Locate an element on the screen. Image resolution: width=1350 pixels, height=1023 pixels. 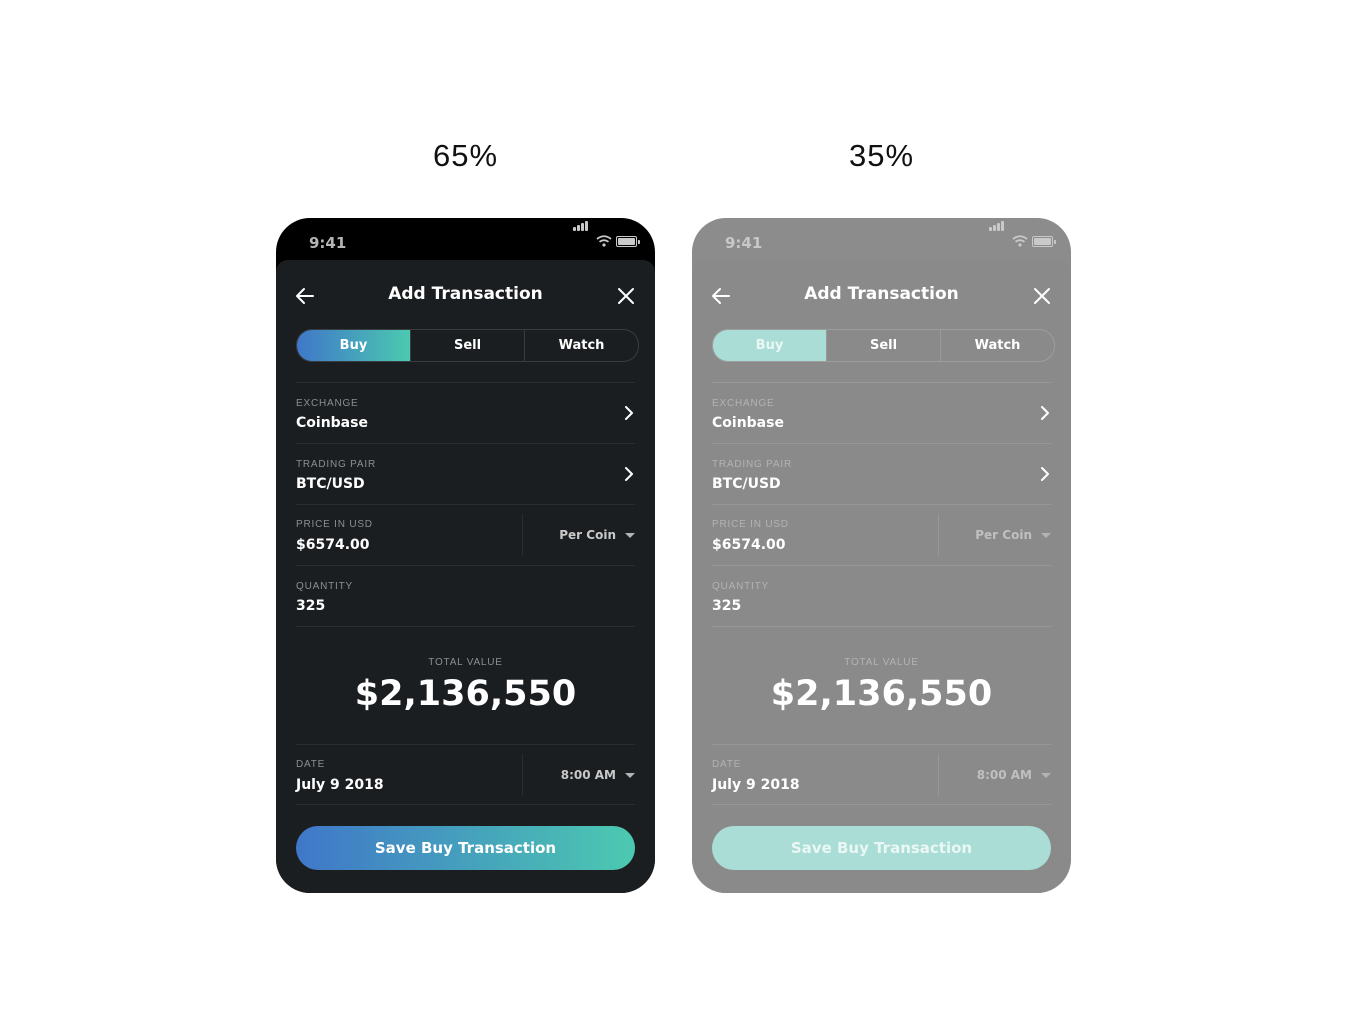
opacity-label-35: 35% is located at coordinates (881, 155).